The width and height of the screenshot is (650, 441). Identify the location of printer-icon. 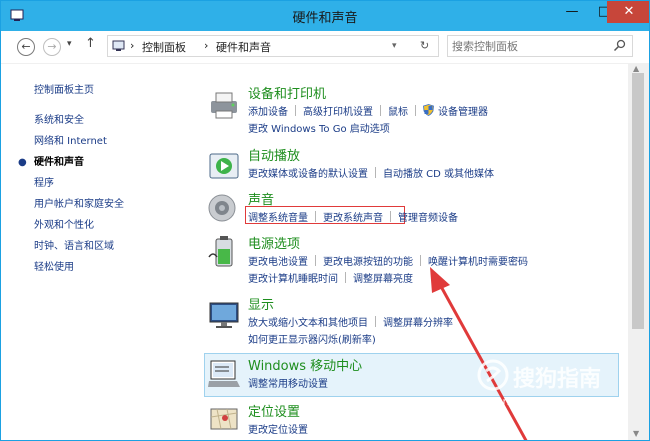
(224, 104).